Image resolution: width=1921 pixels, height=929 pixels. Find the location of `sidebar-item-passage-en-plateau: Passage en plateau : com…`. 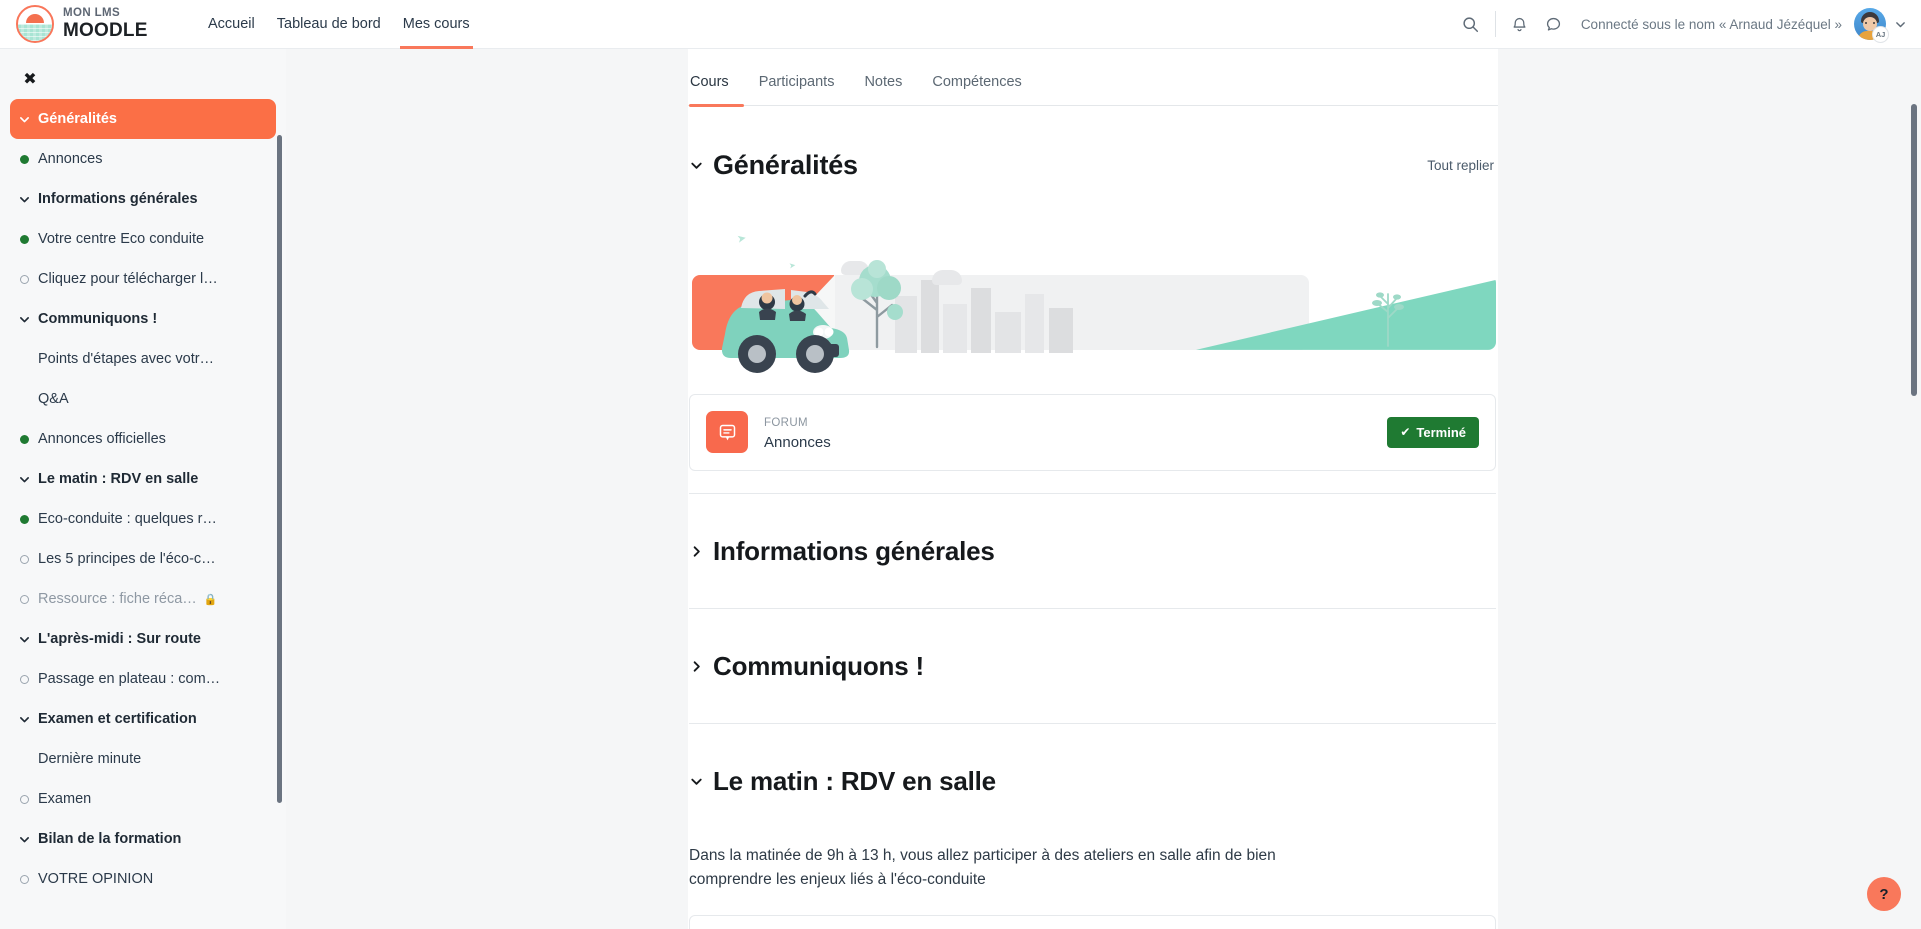

sidebar-item-passage-en-plateau: Passage en plateau : com… is located at coordinates (143, 679).